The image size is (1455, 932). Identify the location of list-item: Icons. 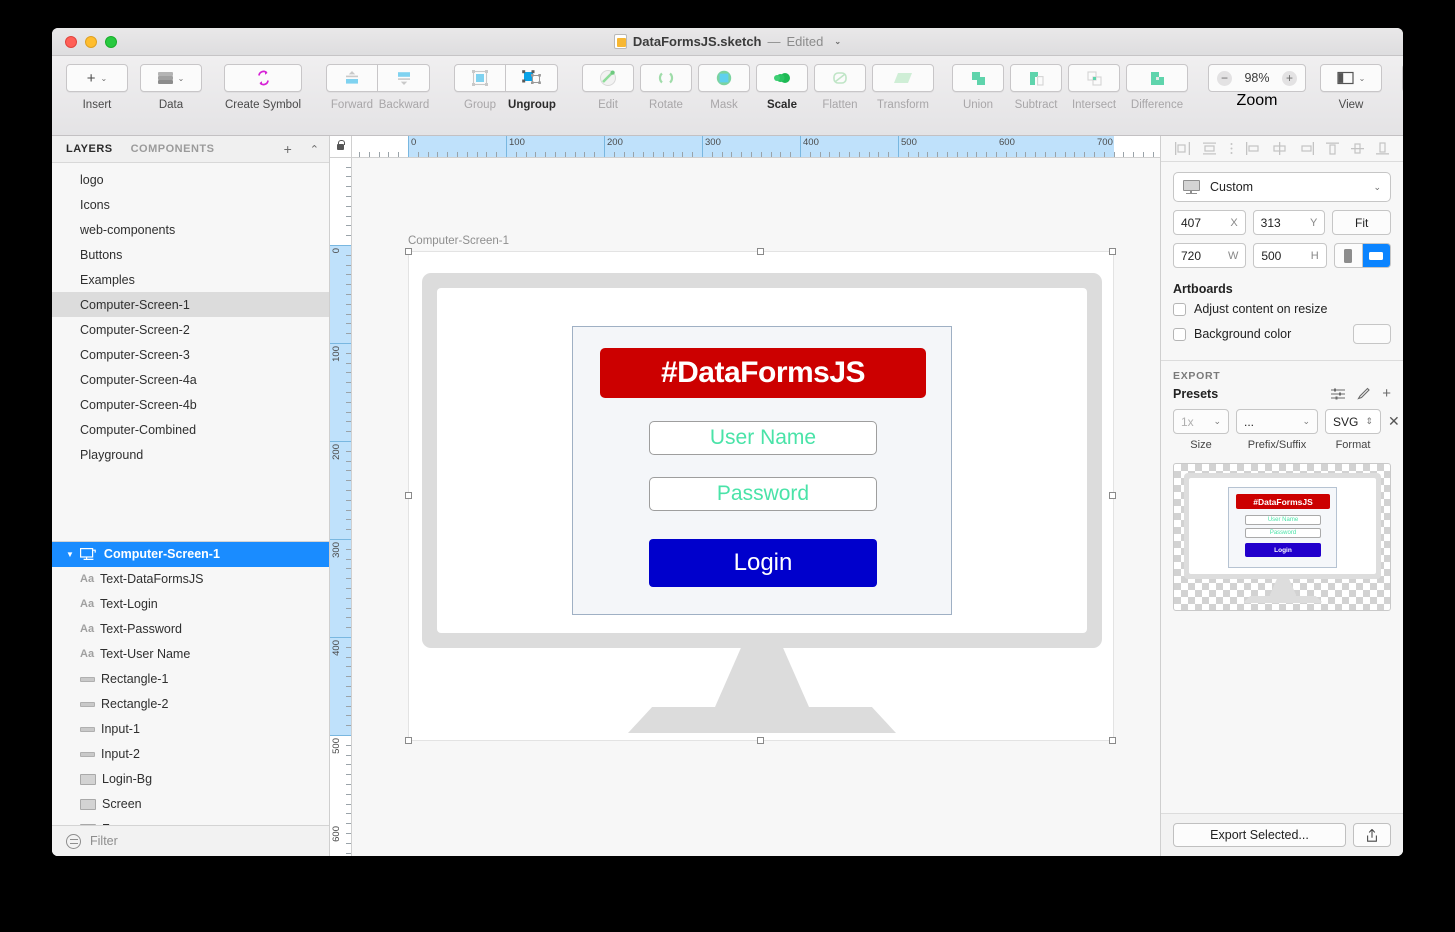
(190, 204).